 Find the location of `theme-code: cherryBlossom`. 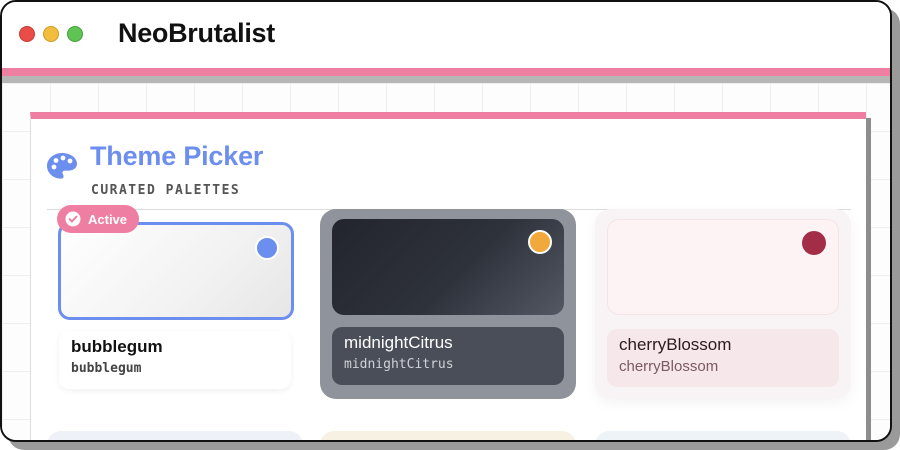

theme-code: cherryBlossom is located at coordinates (669, 366).